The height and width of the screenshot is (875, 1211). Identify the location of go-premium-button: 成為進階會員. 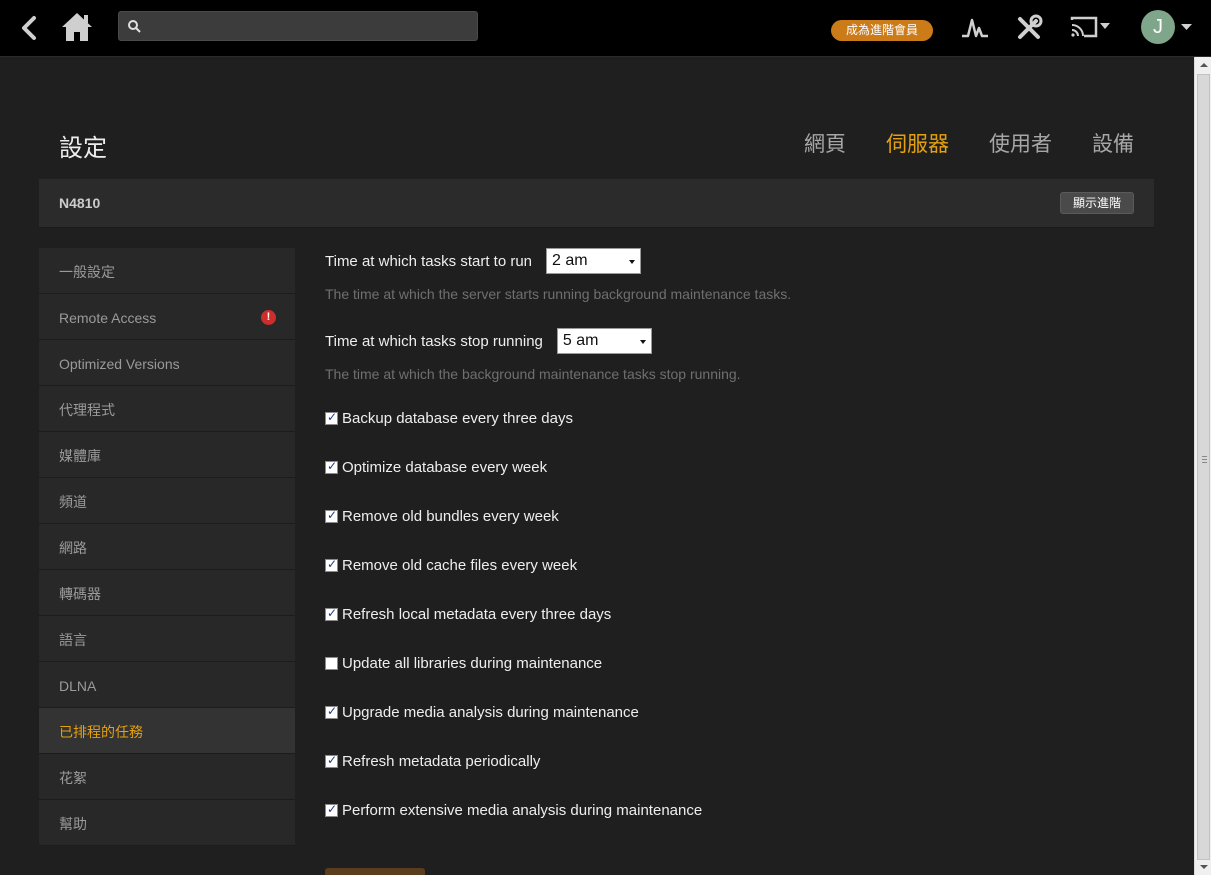
(882, 30).